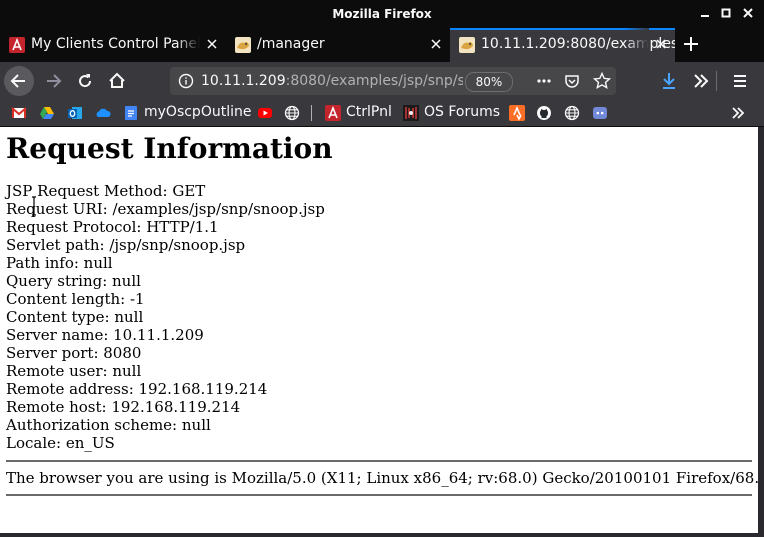 Image resolution: width=764 pixels, height=537 pixels. Describe the element at coordinates (169, 148) in the screenshot. I see `page-title: Request Information` at that location.